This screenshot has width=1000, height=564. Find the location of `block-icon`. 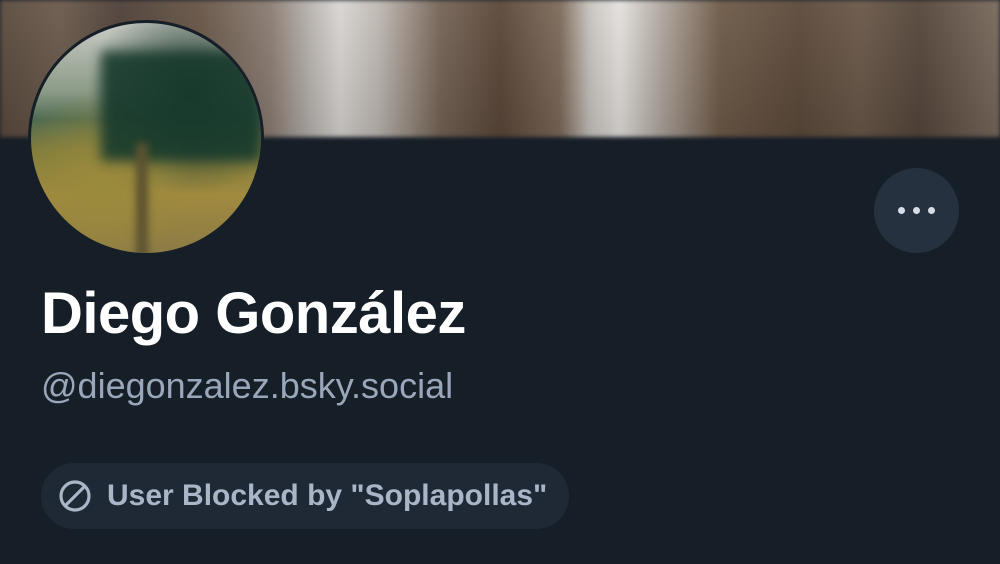

block-icon is located at coordinates (75, 496).